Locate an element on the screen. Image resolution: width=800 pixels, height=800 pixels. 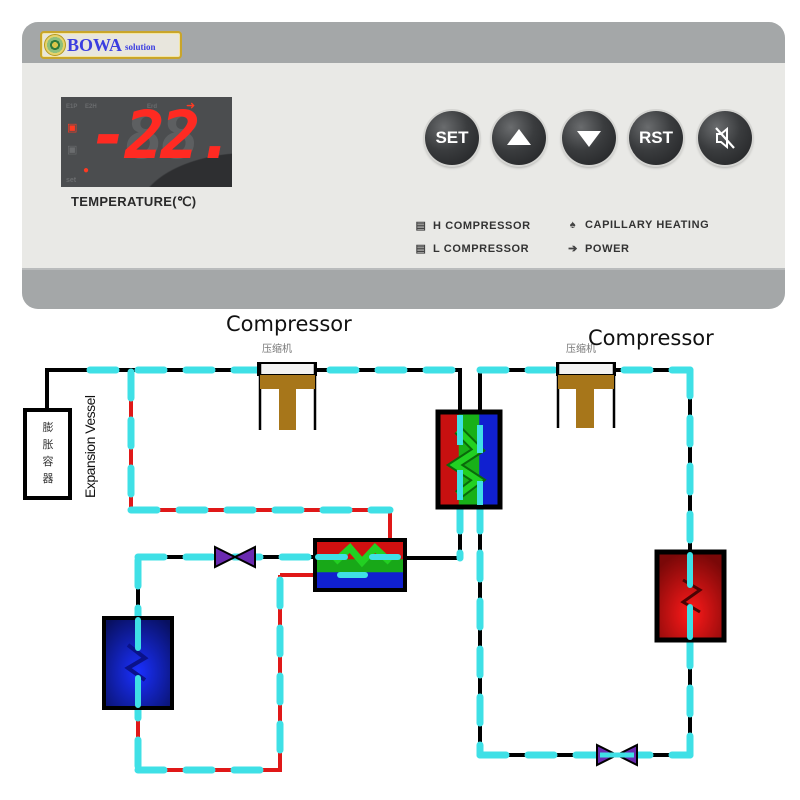
display-value: -22.5 is located at coordinates (160, 135).